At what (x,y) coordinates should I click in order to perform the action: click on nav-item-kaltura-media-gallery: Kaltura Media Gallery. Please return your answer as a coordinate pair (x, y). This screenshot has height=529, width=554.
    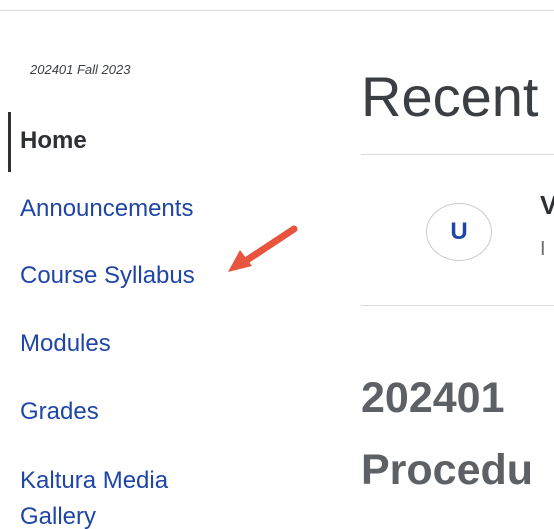
    Looking at the image, I should click on (130, 496).